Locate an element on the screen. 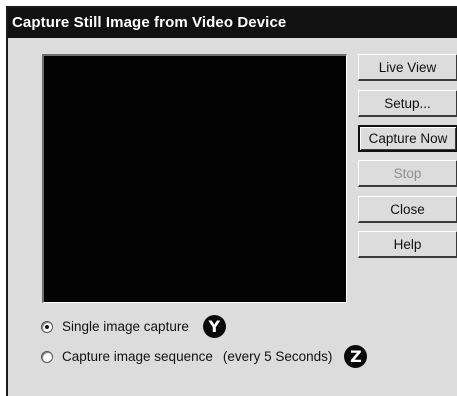  stop-button: Stop is located at coordinates (407, 173).